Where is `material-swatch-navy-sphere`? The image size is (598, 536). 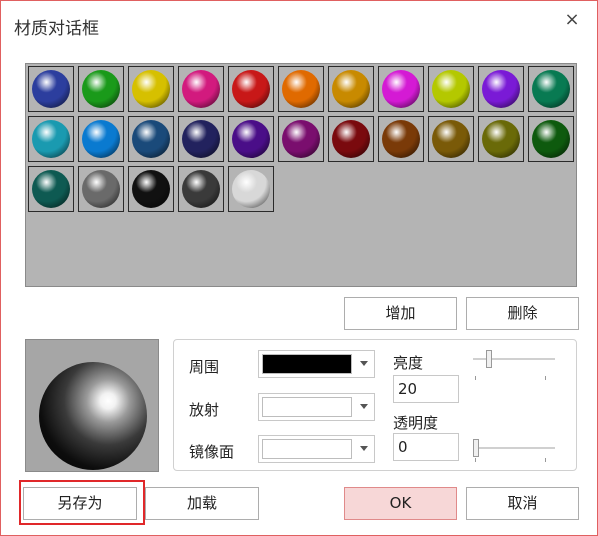
material-swatch-navy-sphere is located at coordinates (201, 139).